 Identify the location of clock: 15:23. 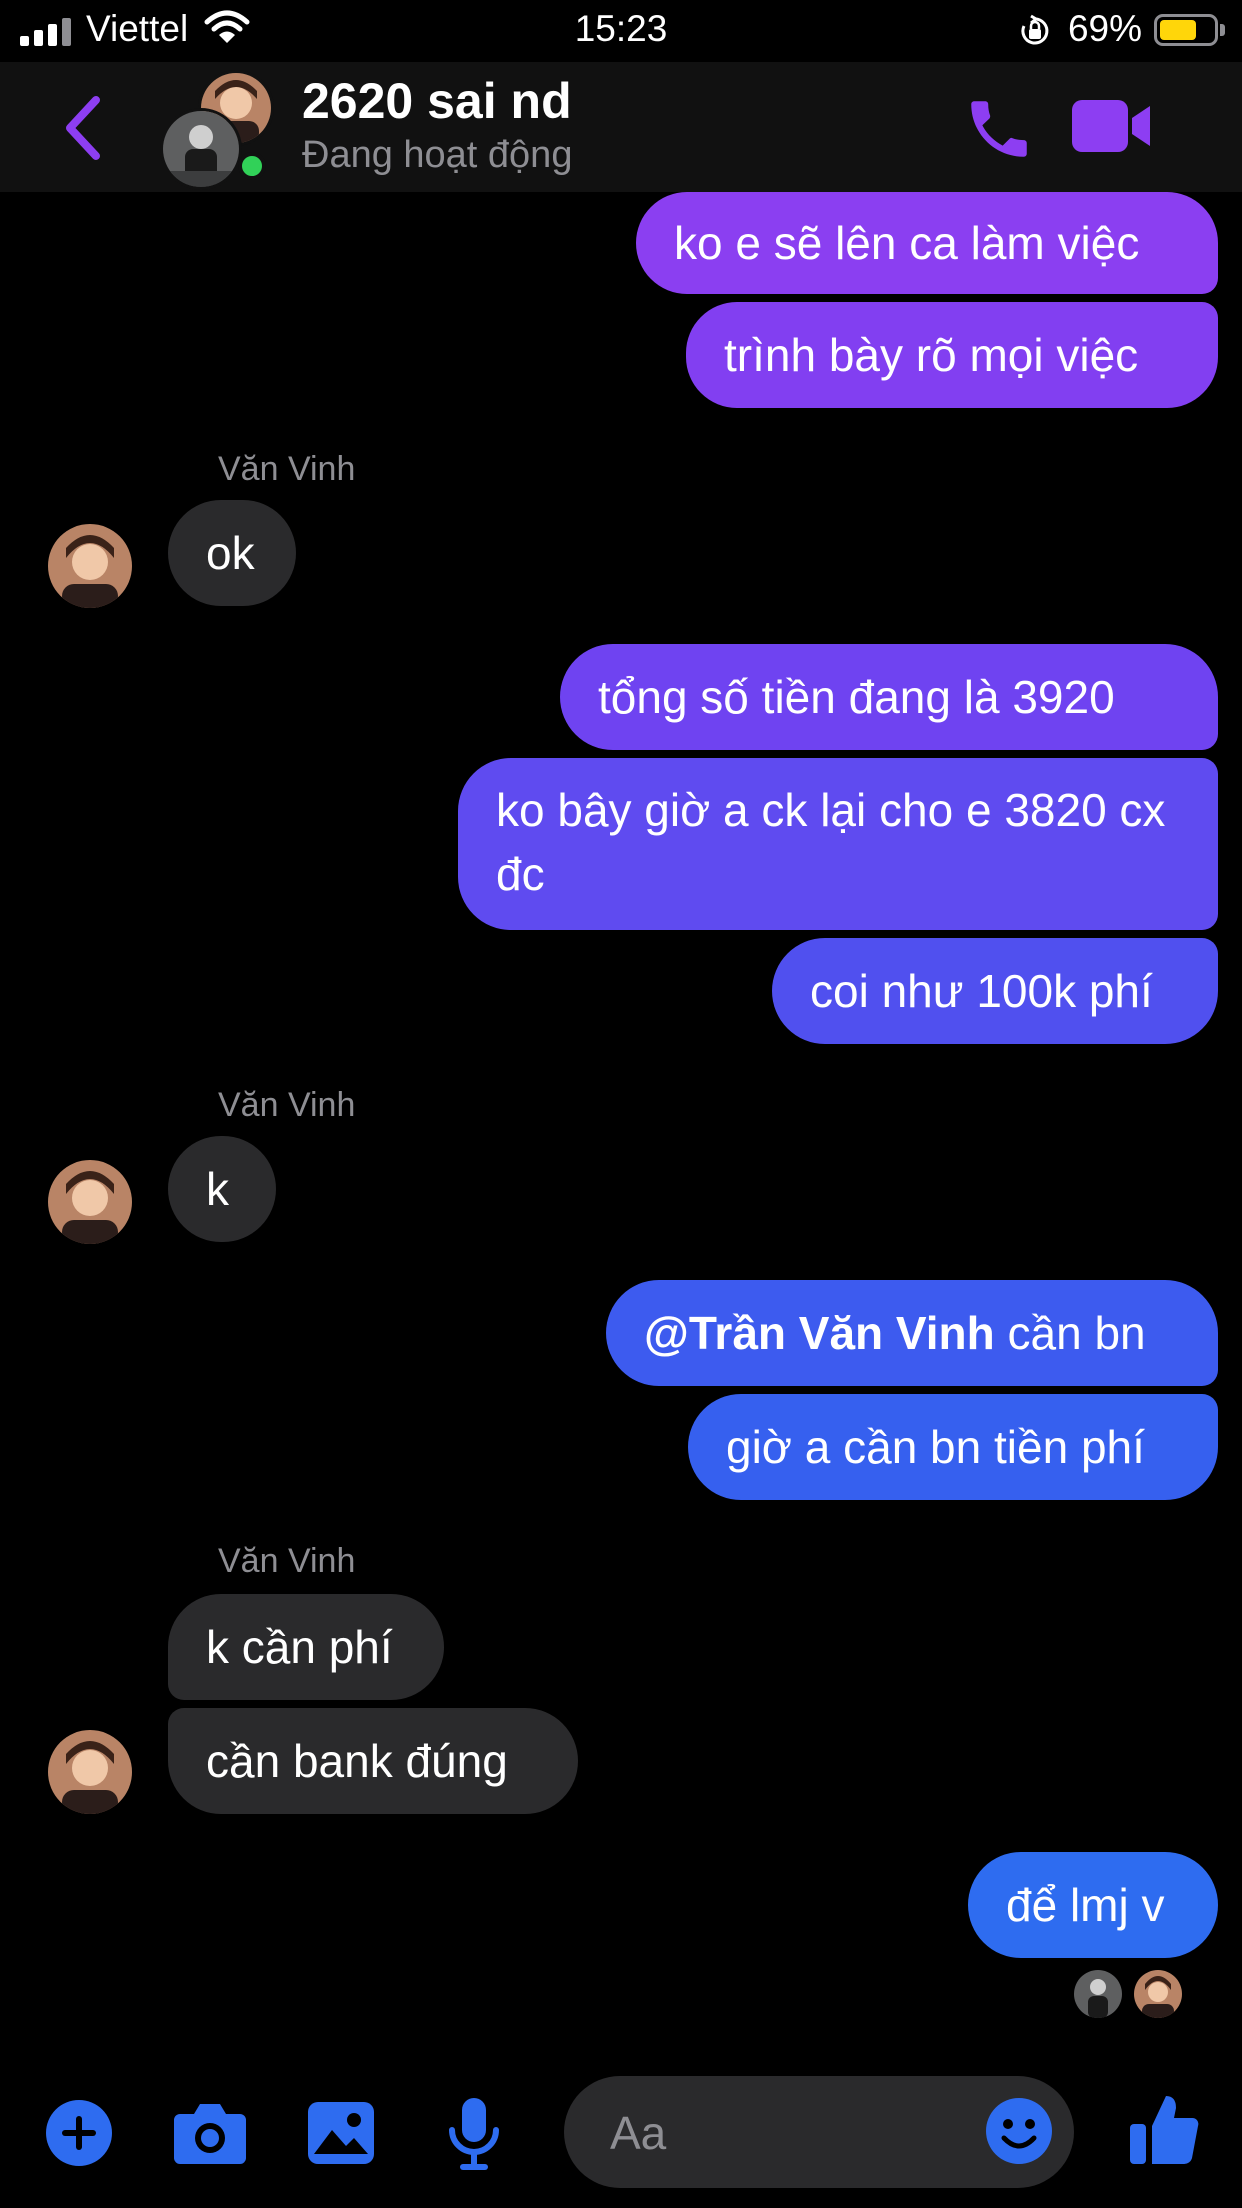
(621, 28).